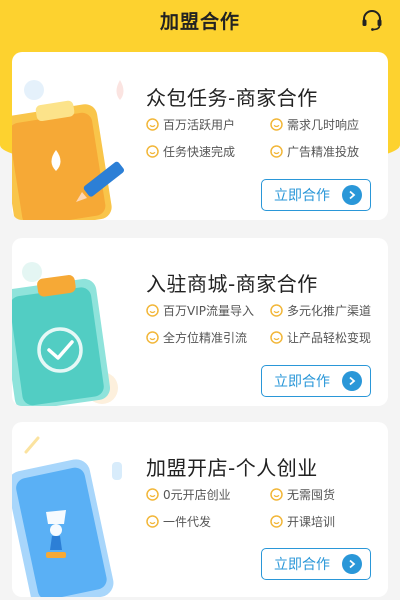 Image resolution: width=400 pixels, height=600 pixels. What do you see at coordinates (197, 495) in the screenshot?
I see `feature-label: 0元开店创业` at bounding box center [197, 495].